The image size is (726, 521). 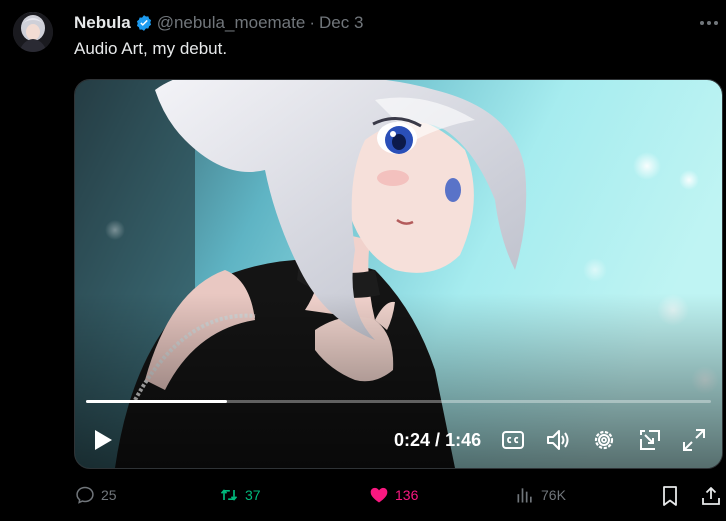 I want to click on more-options-icon, so click(x=709, y=23).